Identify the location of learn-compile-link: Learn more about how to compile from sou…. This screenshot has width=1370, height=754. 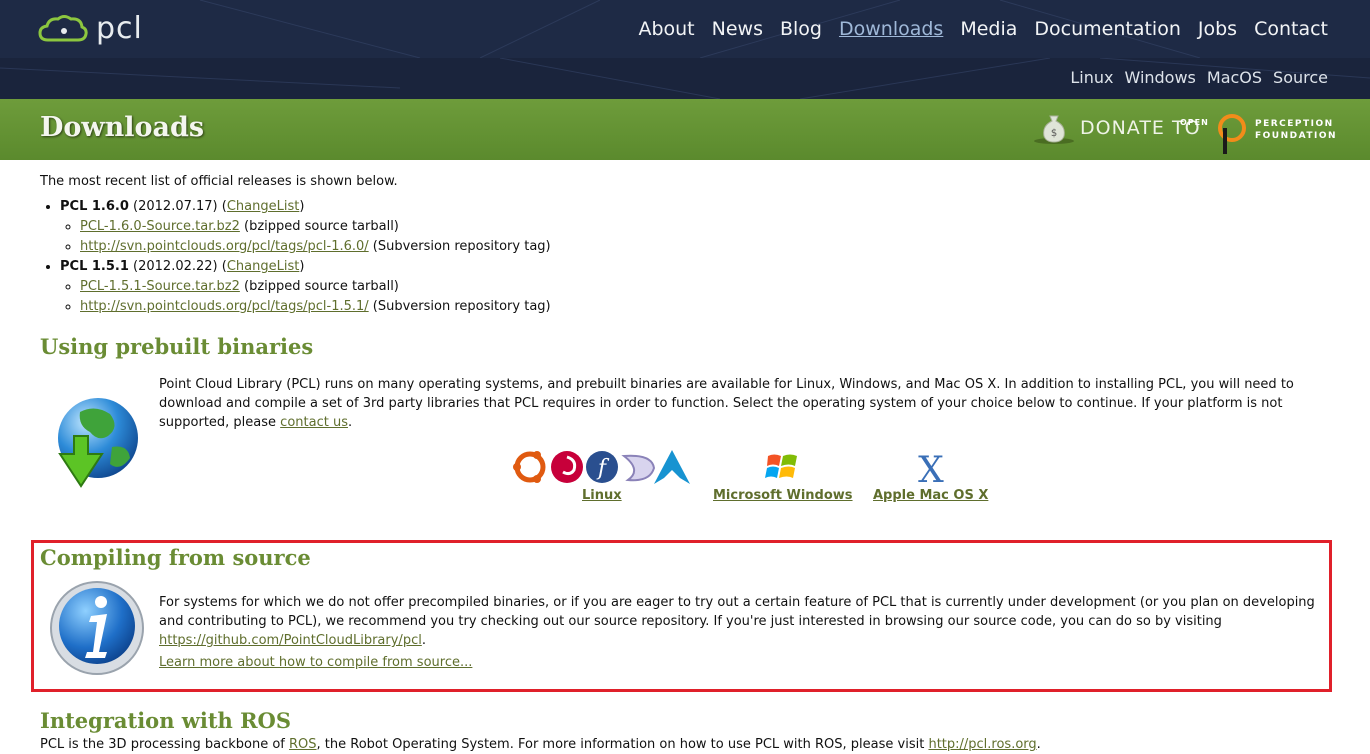
(315, 662).